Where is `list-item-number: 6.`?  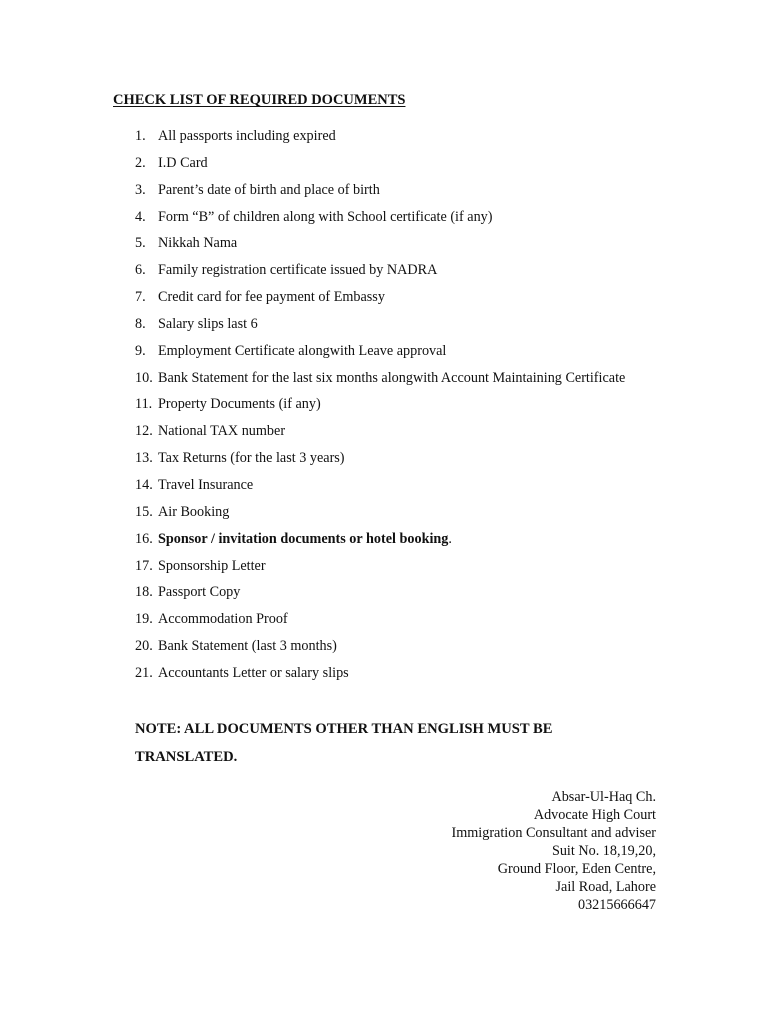 list-item-number: 6. is located at coordinates (140, 270).